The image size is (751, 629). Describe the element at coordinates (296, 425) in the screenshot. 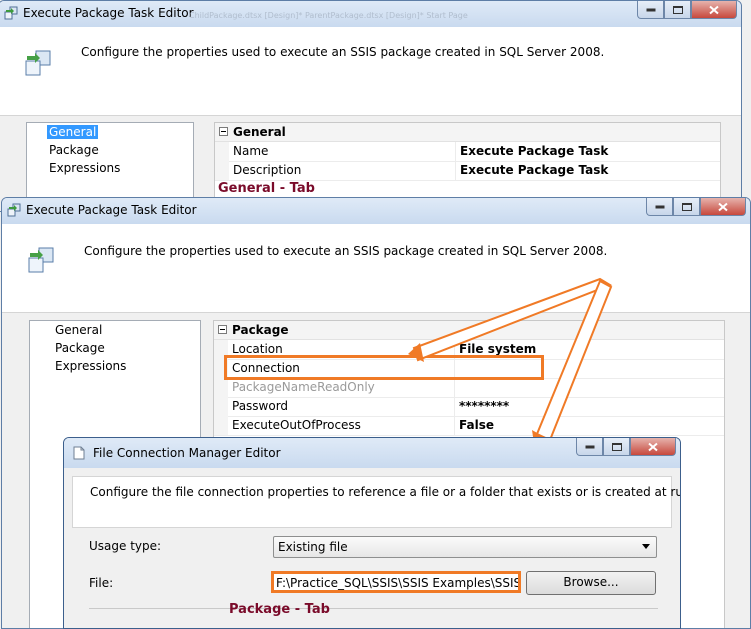

I see `property-name: ExecuteOutOfProcess` at that location.